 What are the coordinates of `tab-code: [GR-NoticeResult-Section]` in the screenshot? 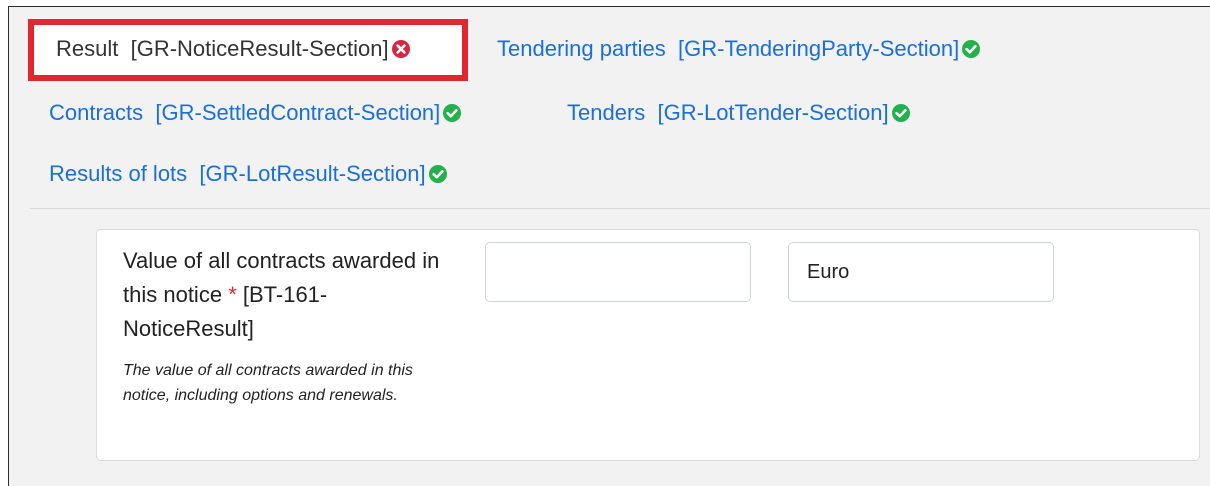 It's located at (259, 48).